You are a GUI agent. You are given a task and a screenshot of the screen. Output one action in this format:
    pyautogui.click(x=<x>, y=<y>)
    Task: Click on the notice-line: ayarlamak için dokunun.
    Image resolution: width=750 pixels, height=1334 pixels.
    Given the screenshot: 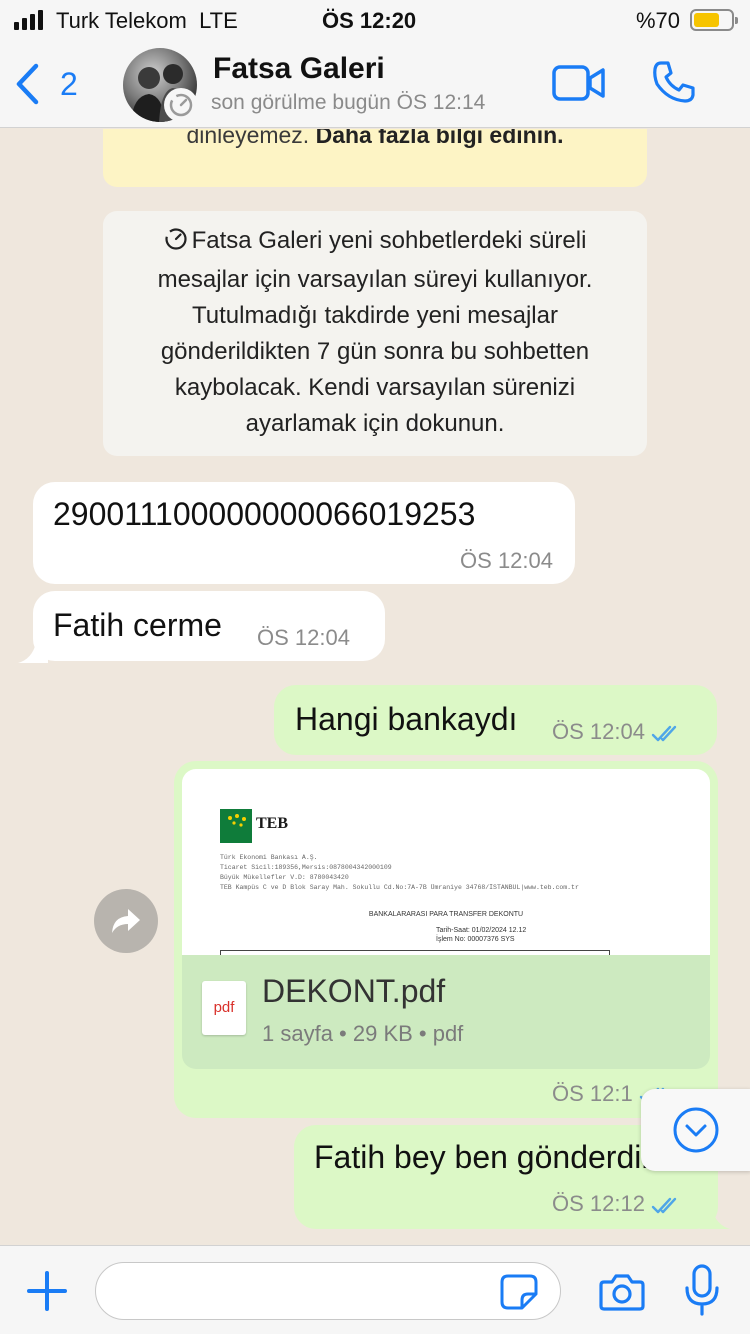 What is the action you would take?
    pyautogui.click(x=375, y=423)
    